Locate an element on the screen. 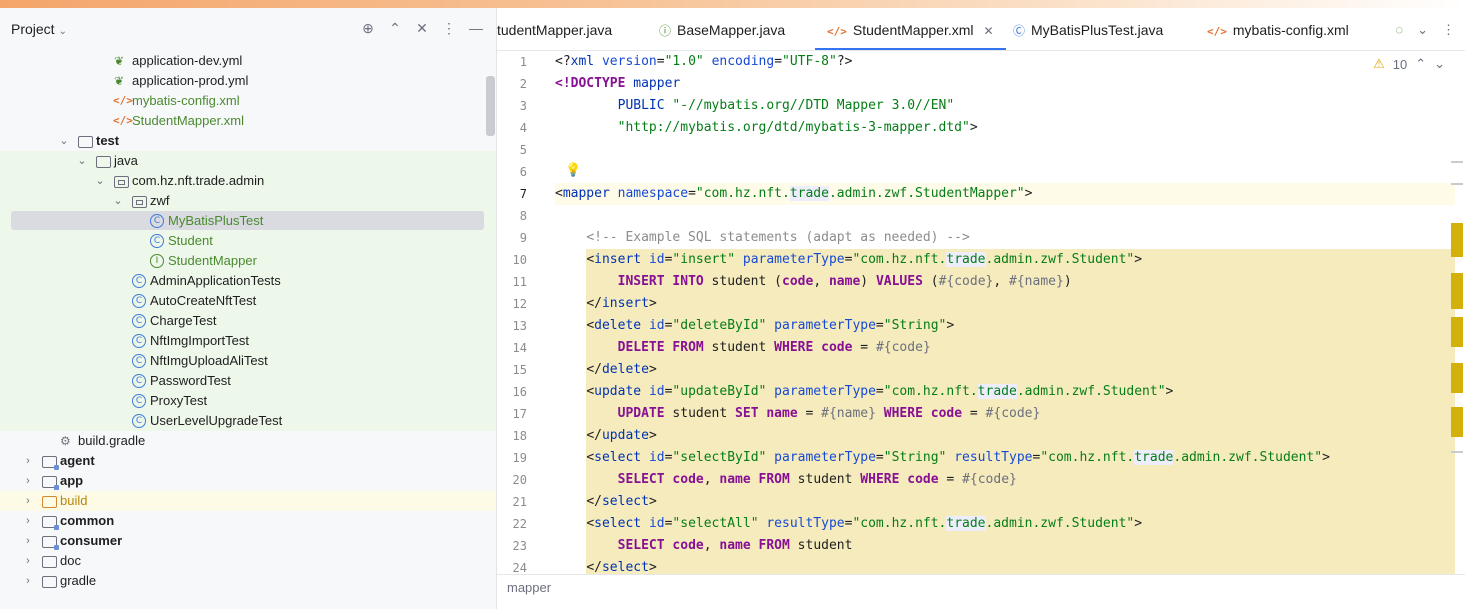  more-tabs-icon: ◌ is located at coordinates (1399, 30).